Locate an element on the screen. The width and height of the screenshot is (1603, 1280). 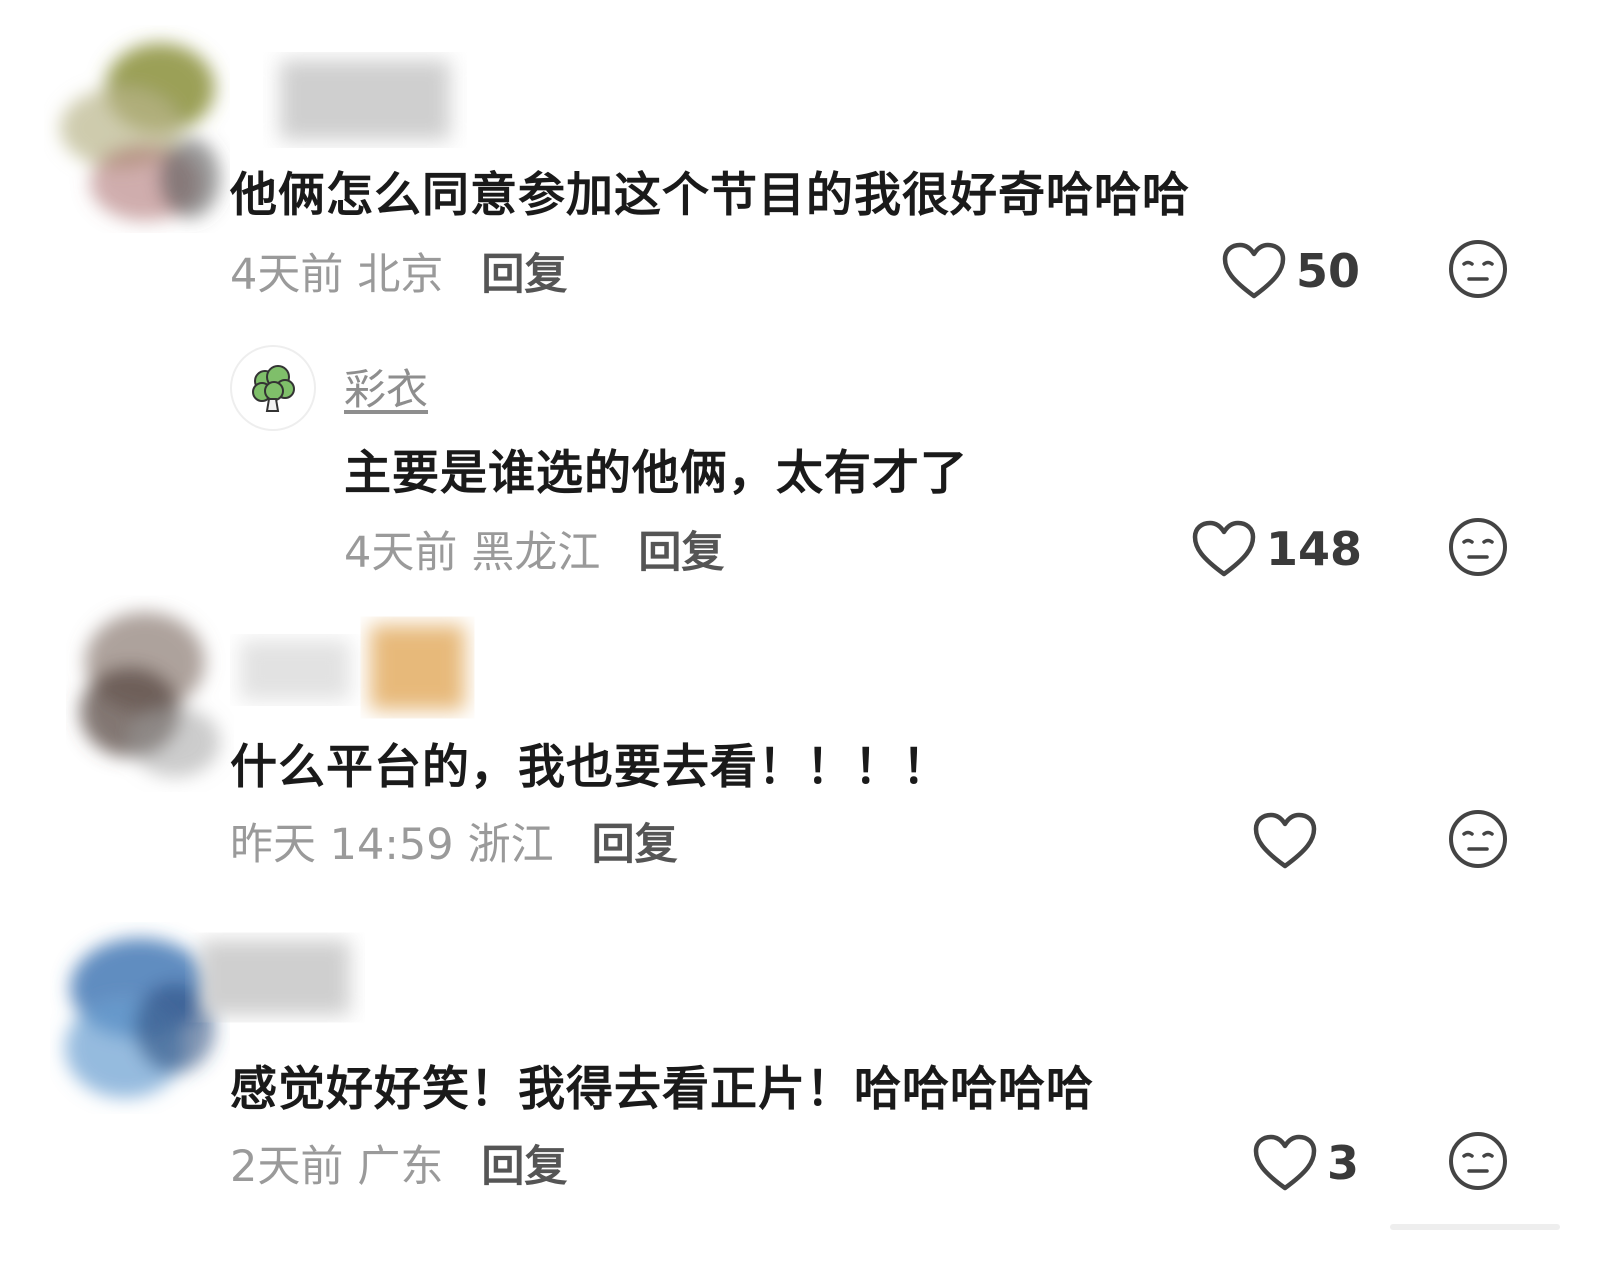
reply-meta: 4天前 黑龙江 回复 is located at coordinates (534, 549).